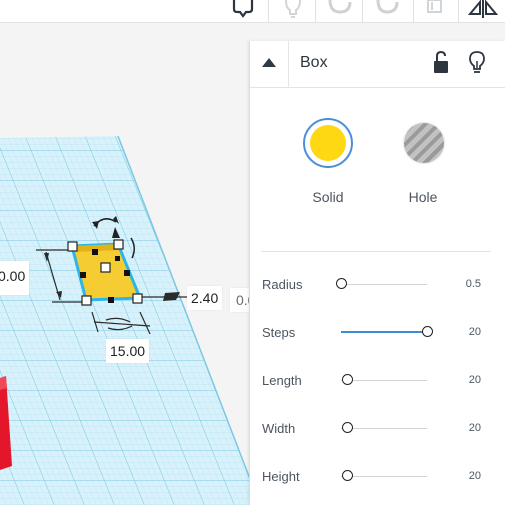 The width and height of the screenshot is (505, 505). I want to click on visibility-bulb-icon, so click(477, 63).